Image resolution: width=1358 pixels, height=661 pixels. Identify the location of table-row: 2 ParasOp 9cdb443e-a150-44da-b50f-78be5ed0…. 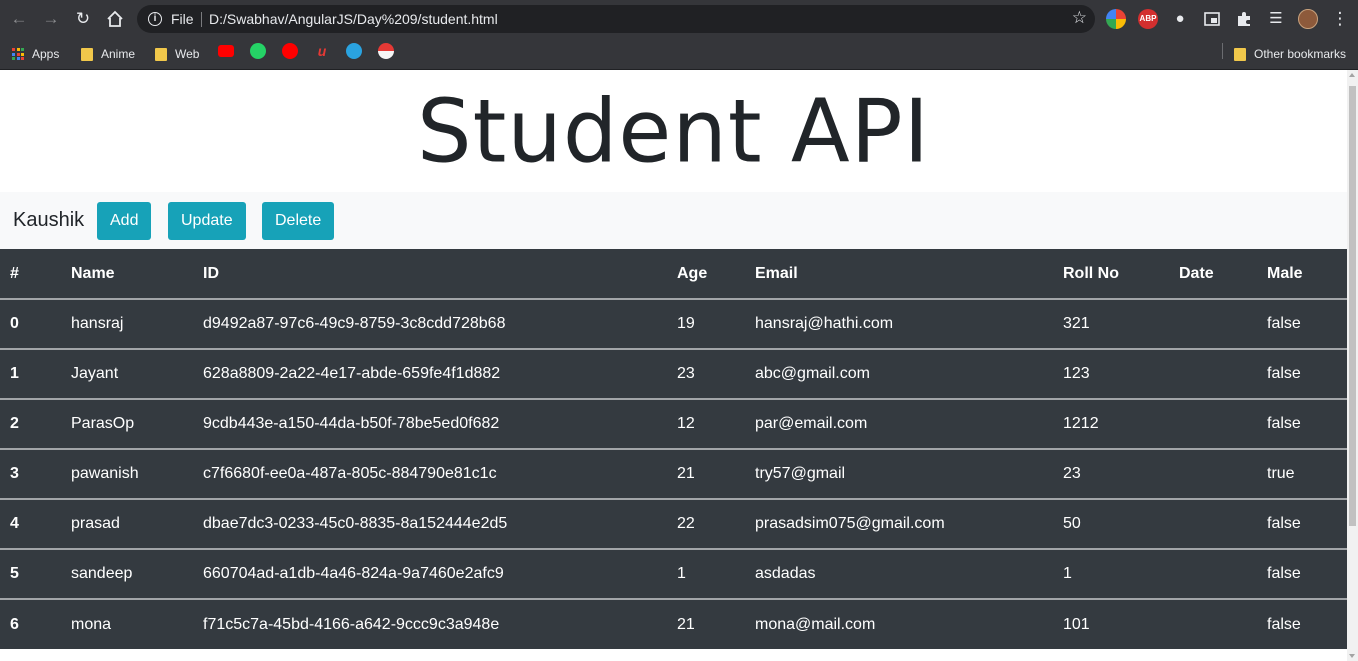
(673, 424).